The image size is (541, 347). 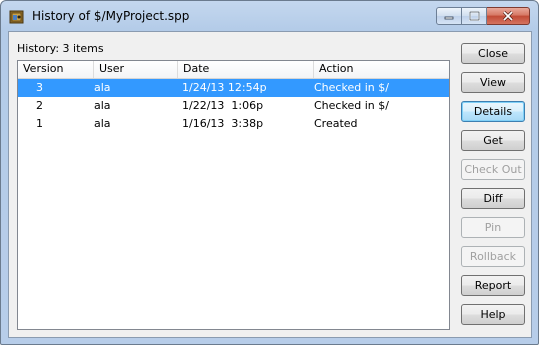 What do you see at coordinates (39, 87) in the screenshot?
I see `version-cell: 3` at bounding box center [39, 87].